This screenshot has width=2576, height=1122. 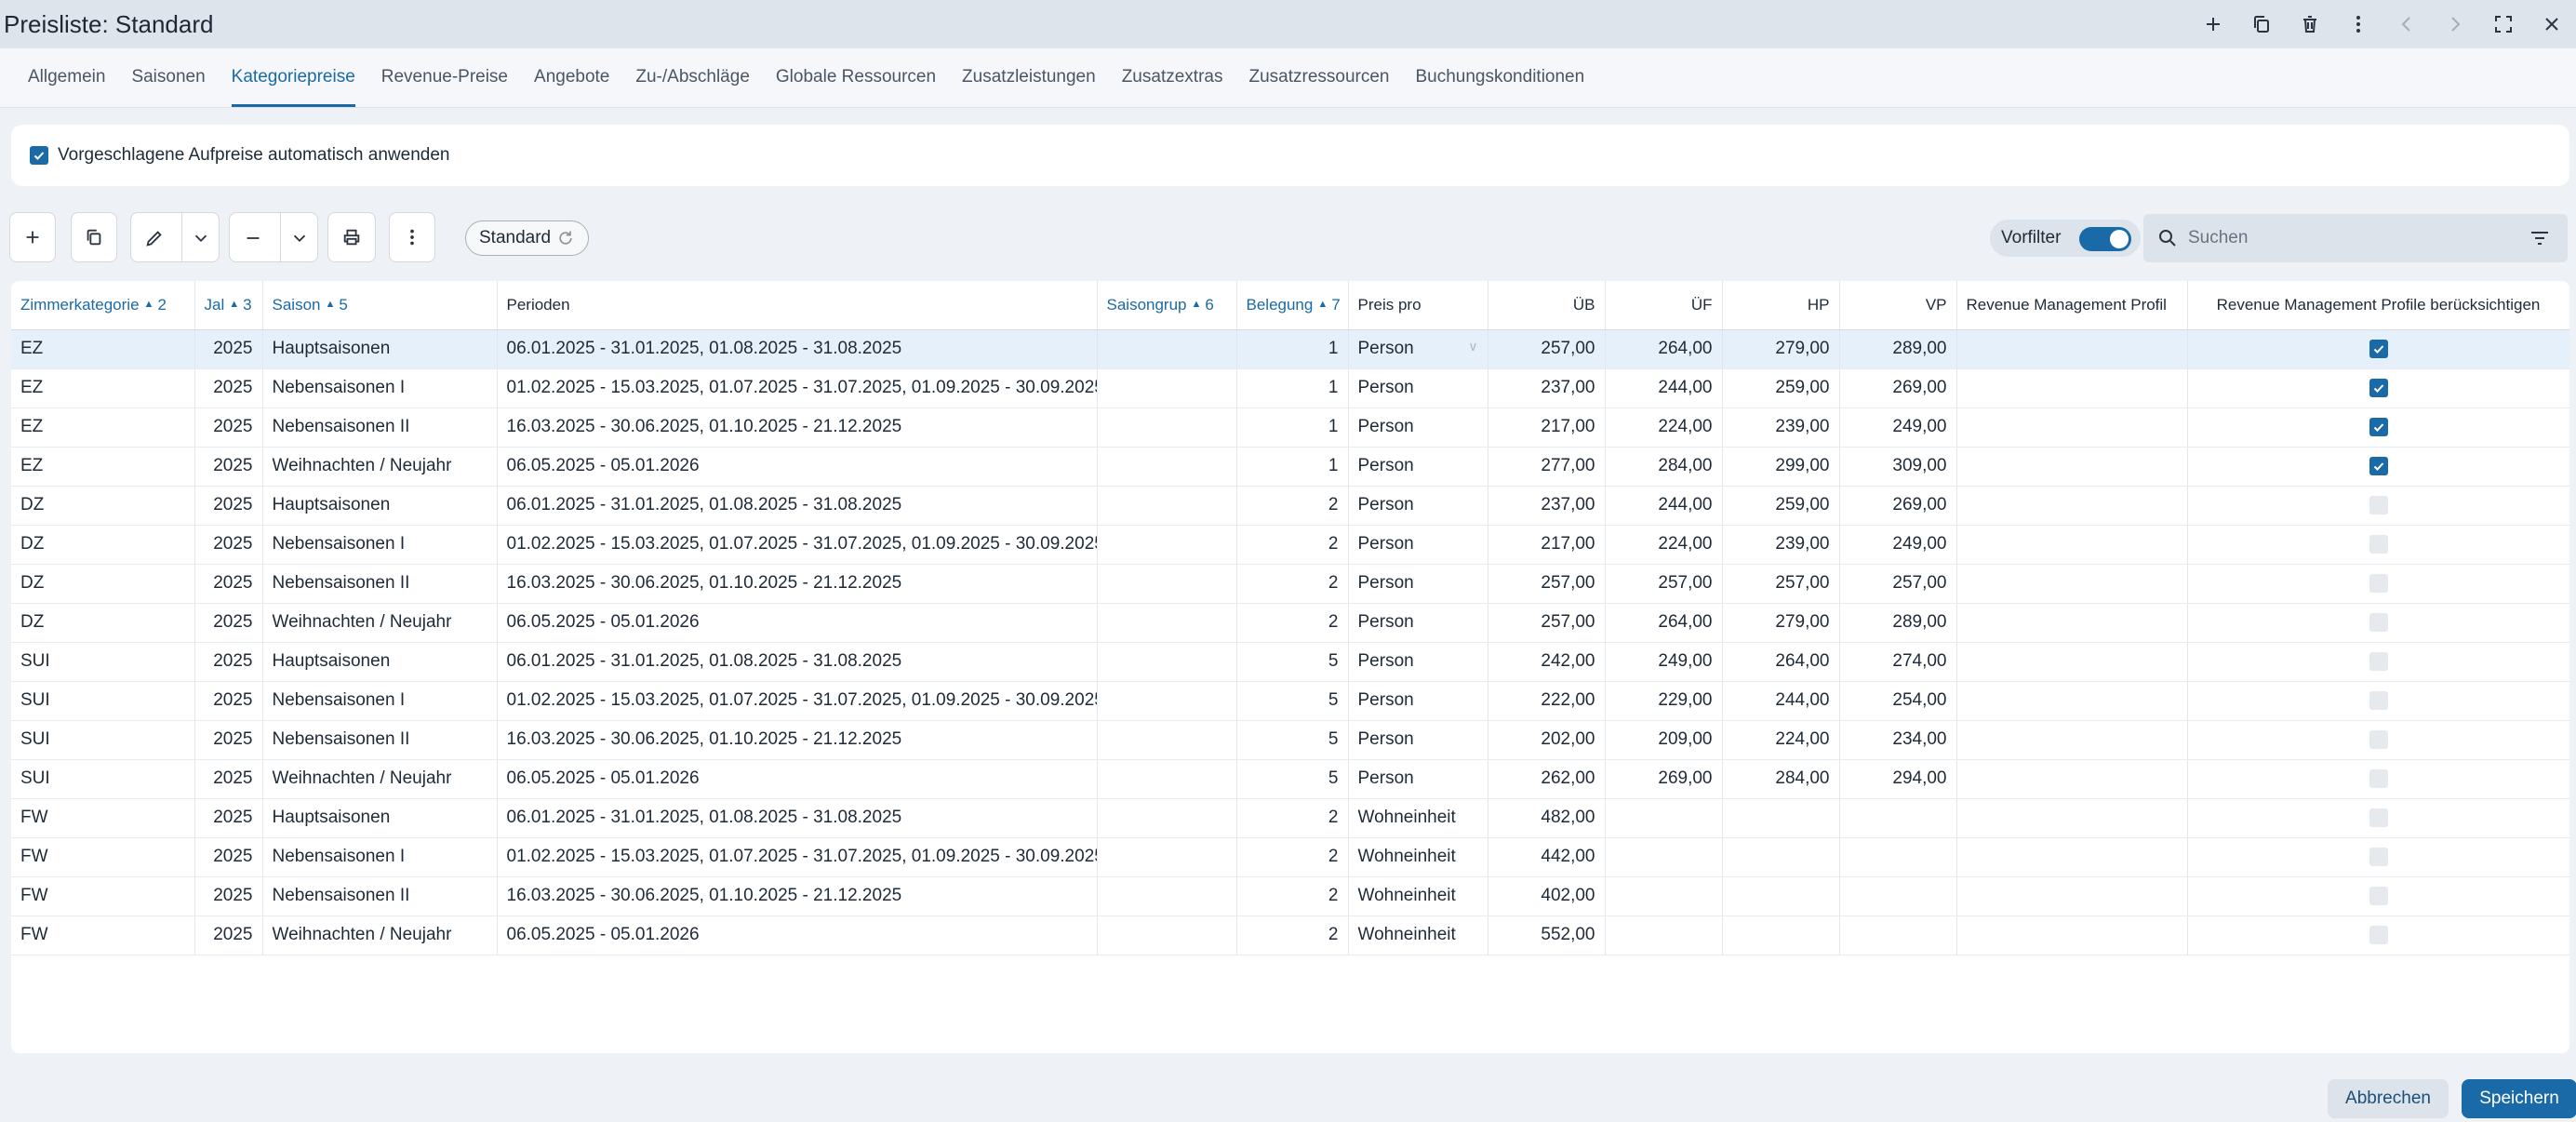 What do you see at coordinates (103, 584) in the screenshot?
I see `room-category-cell: DZ` at bounding box center [103, 584].